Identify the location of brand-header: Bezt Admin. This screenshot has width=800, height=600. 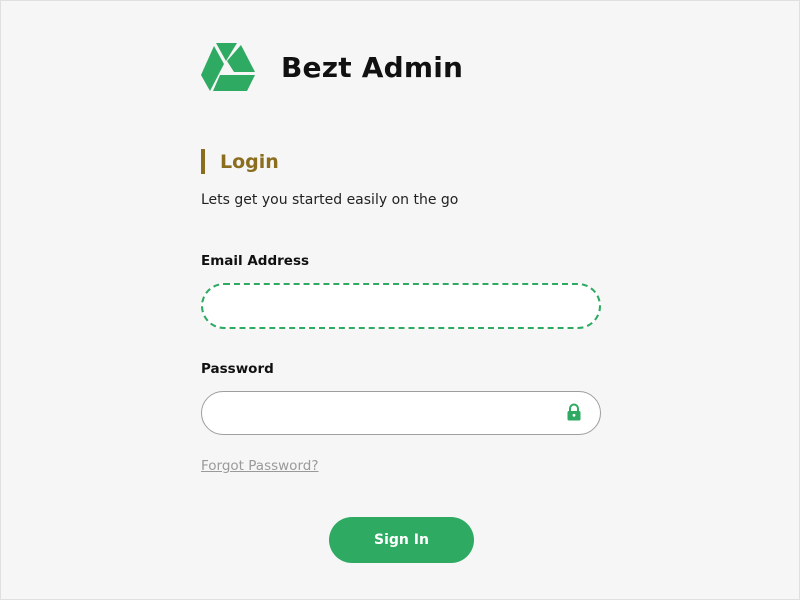
(332, 68).